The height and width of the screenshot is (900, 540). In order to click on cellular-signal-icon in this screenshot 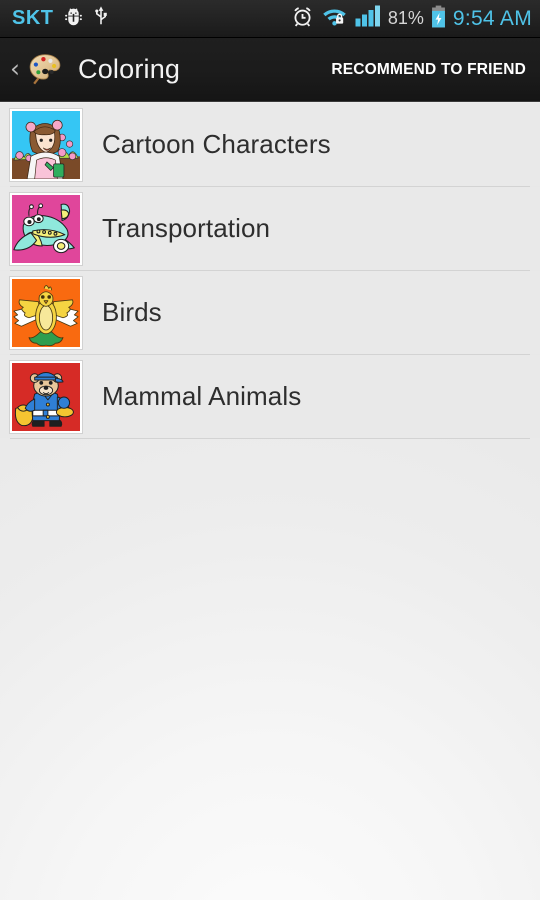, I will do `click(368, 18)`.